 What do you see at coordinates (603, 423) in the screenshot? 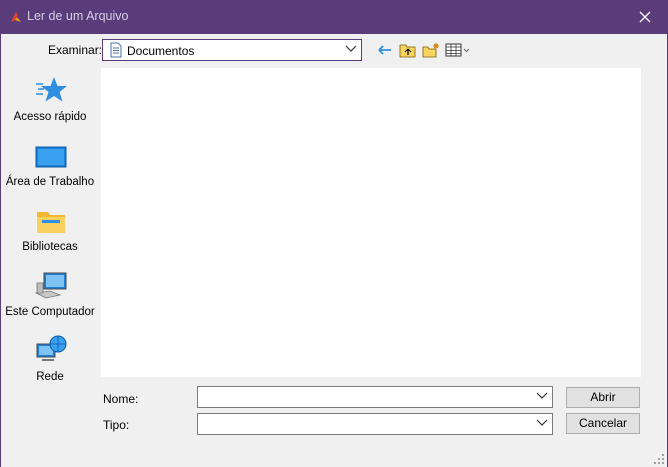
I see `cancel-button: Cancelar` at bounding box center [603, 423].